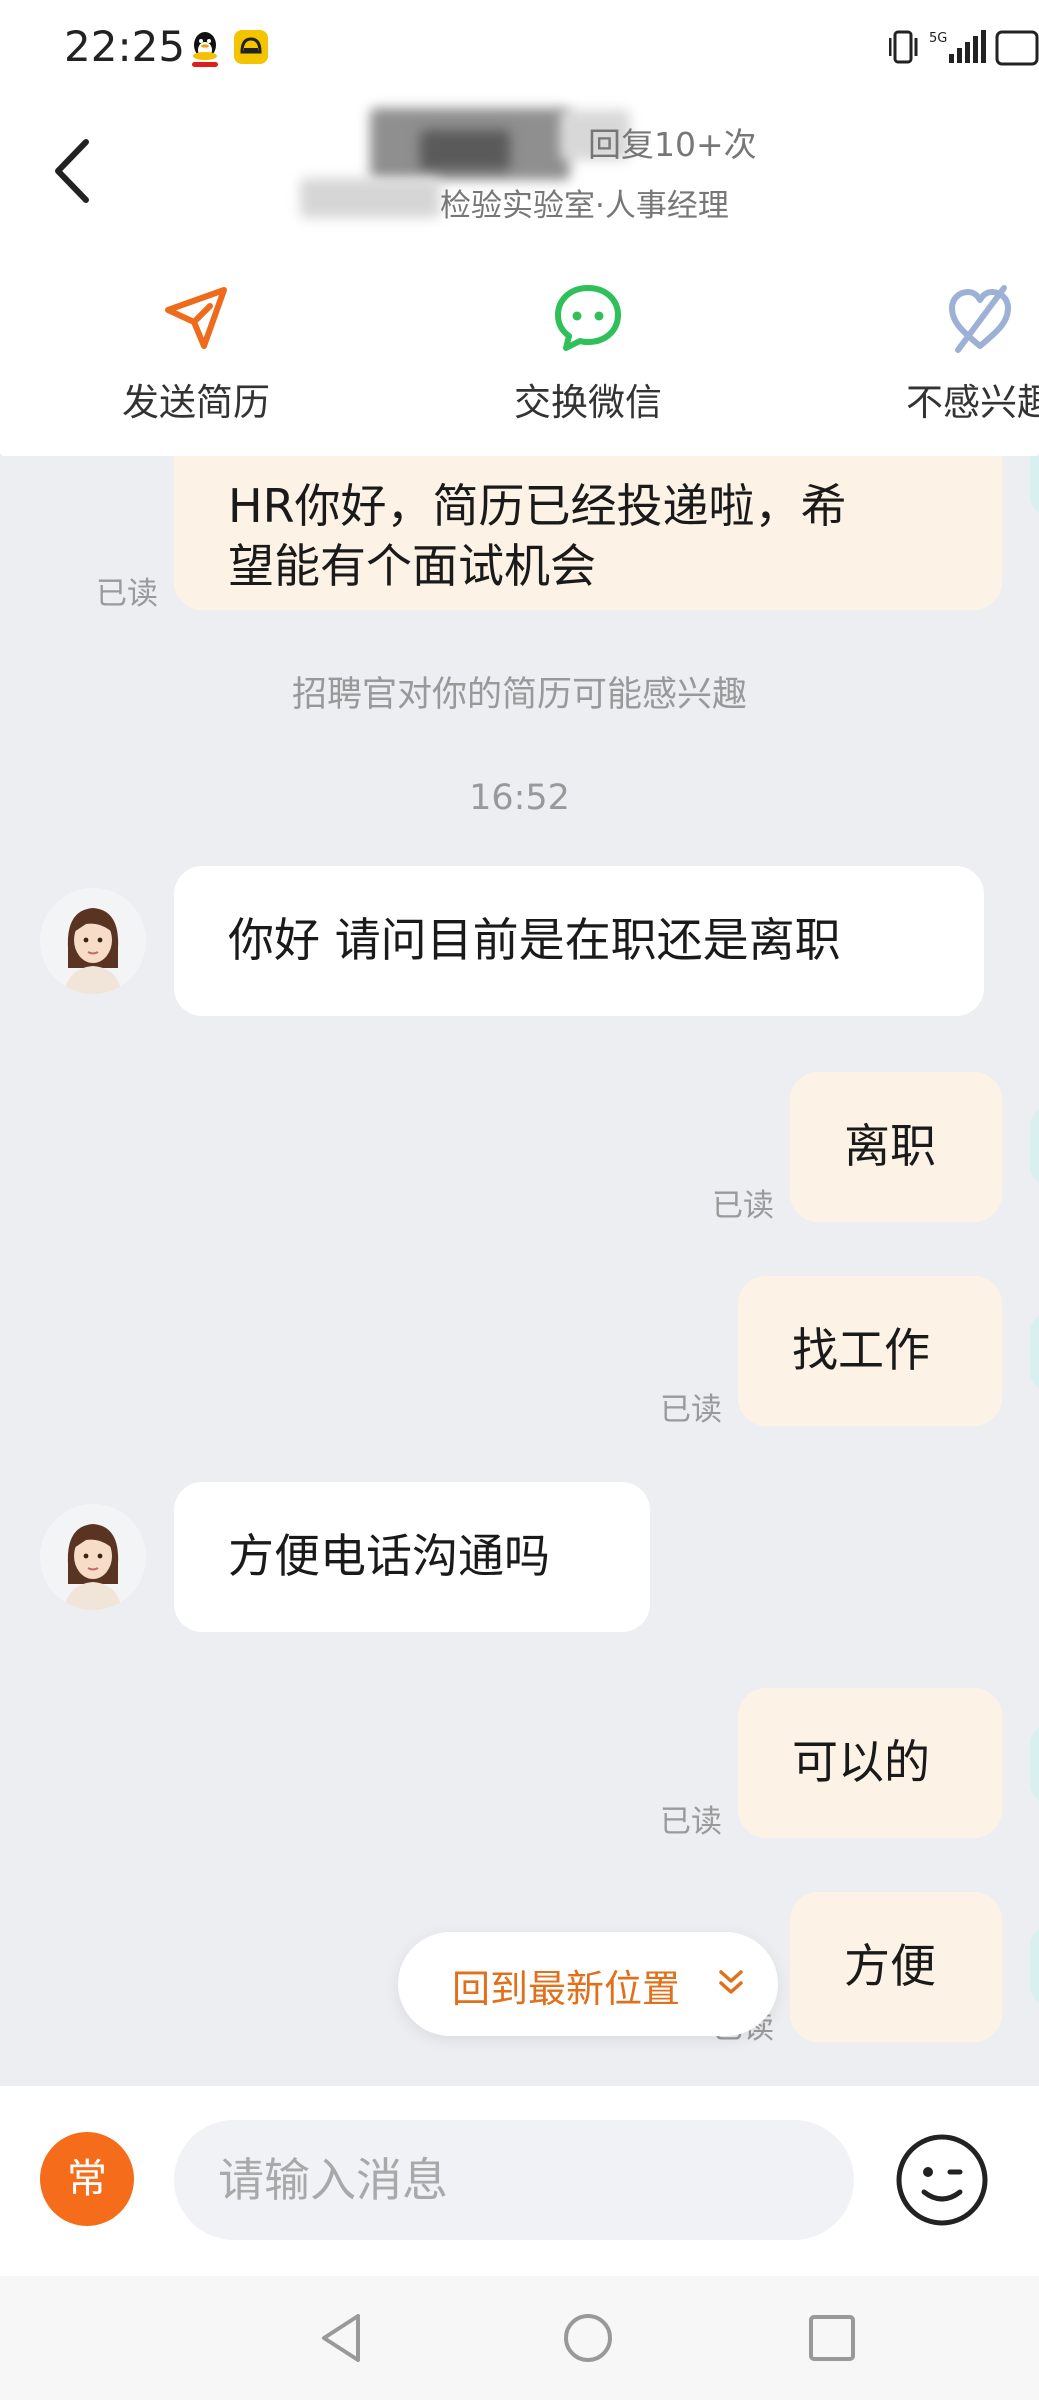  What do you see at coordinates (588, 402) in the screenshot?
I see `exchange-wechat-label: 交换微信` at bounding box center [588, 402].